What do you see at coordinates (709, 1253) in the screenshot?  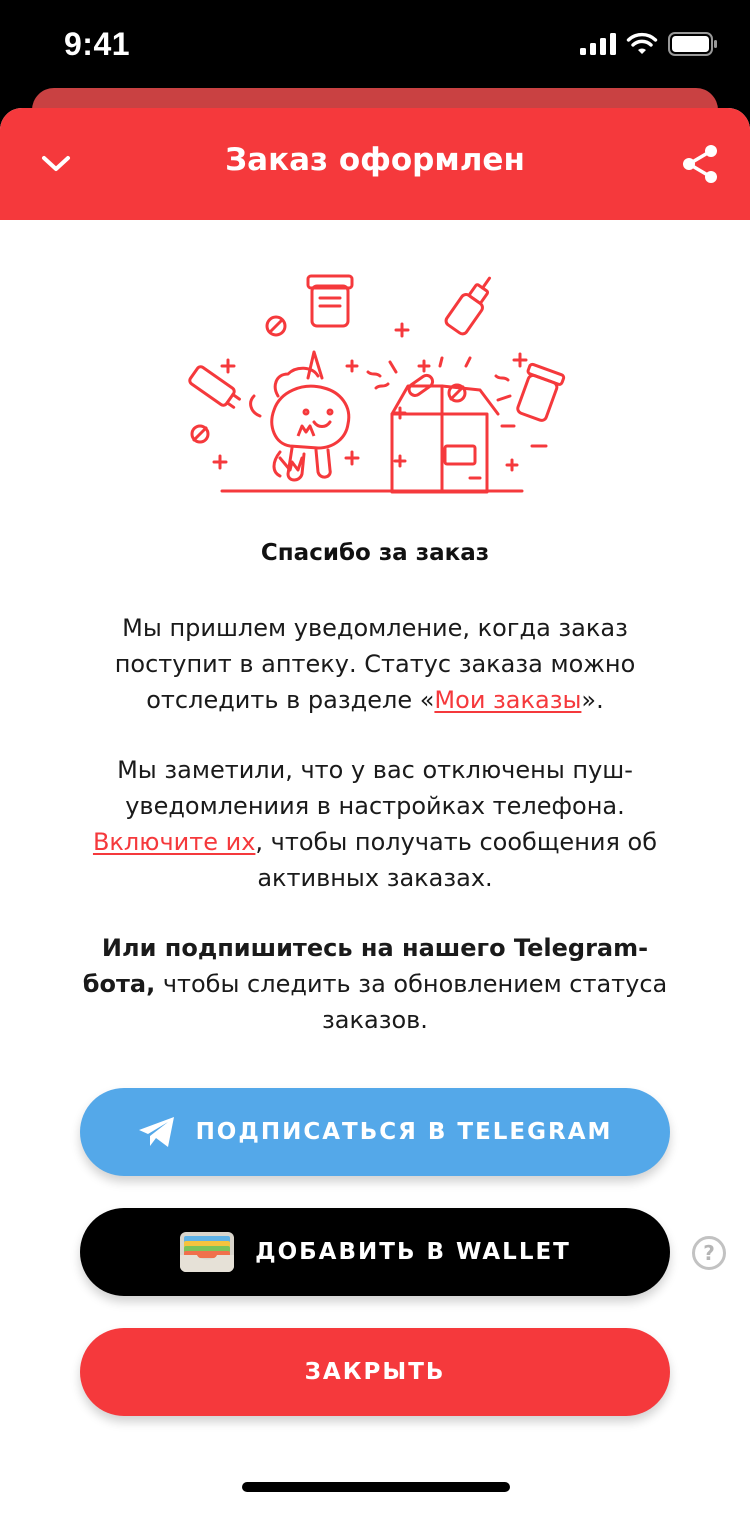 I see `help-icon: ?` at bounding box center [709, 1253].